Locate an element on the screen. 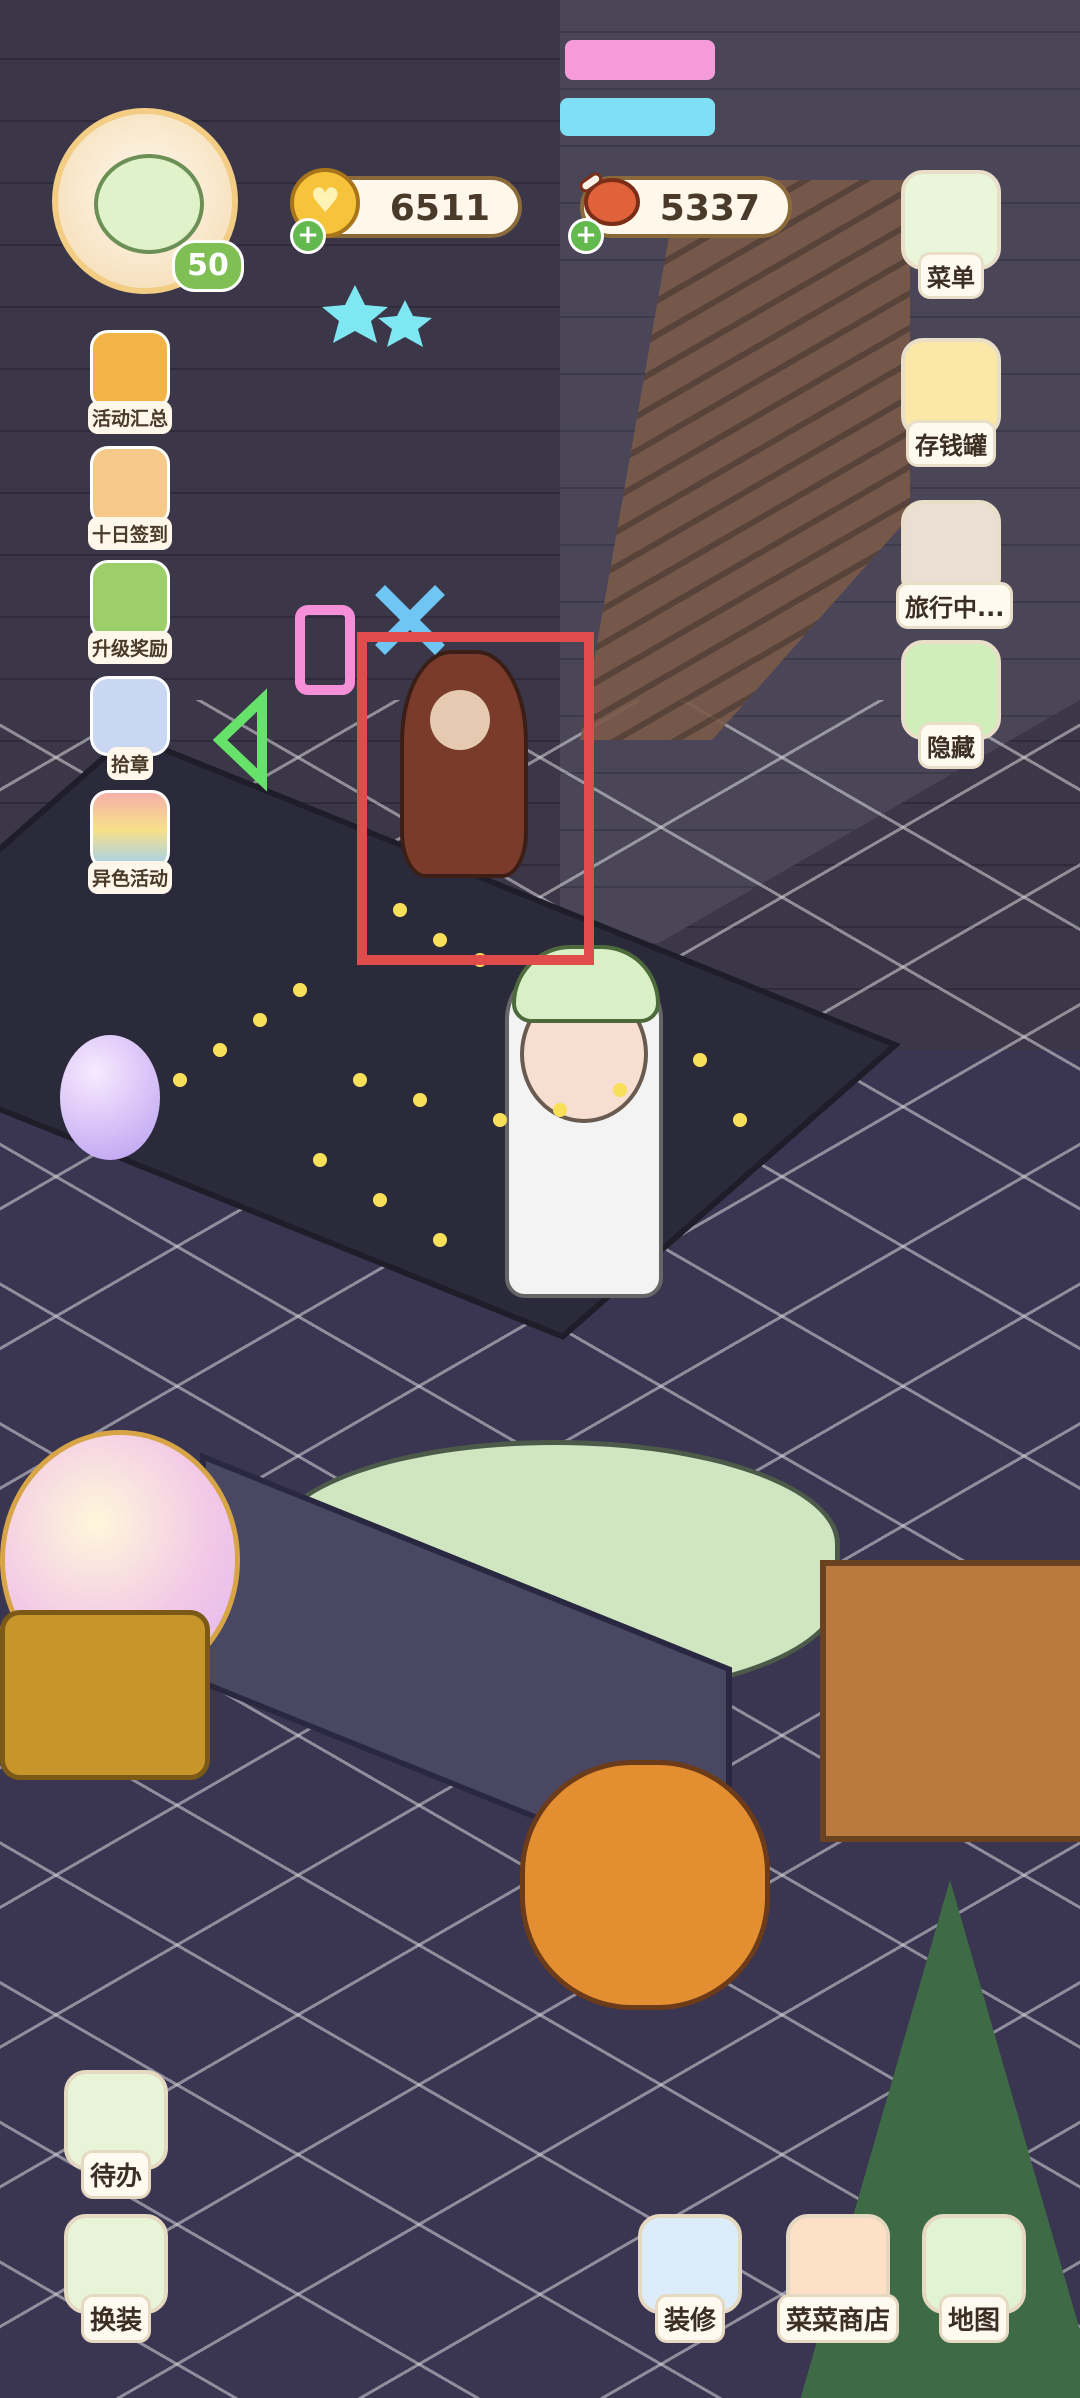 The width and height of the screenshot is (1080, 2398). menu-label: 隐藏 is located at coordinates (951, 745).